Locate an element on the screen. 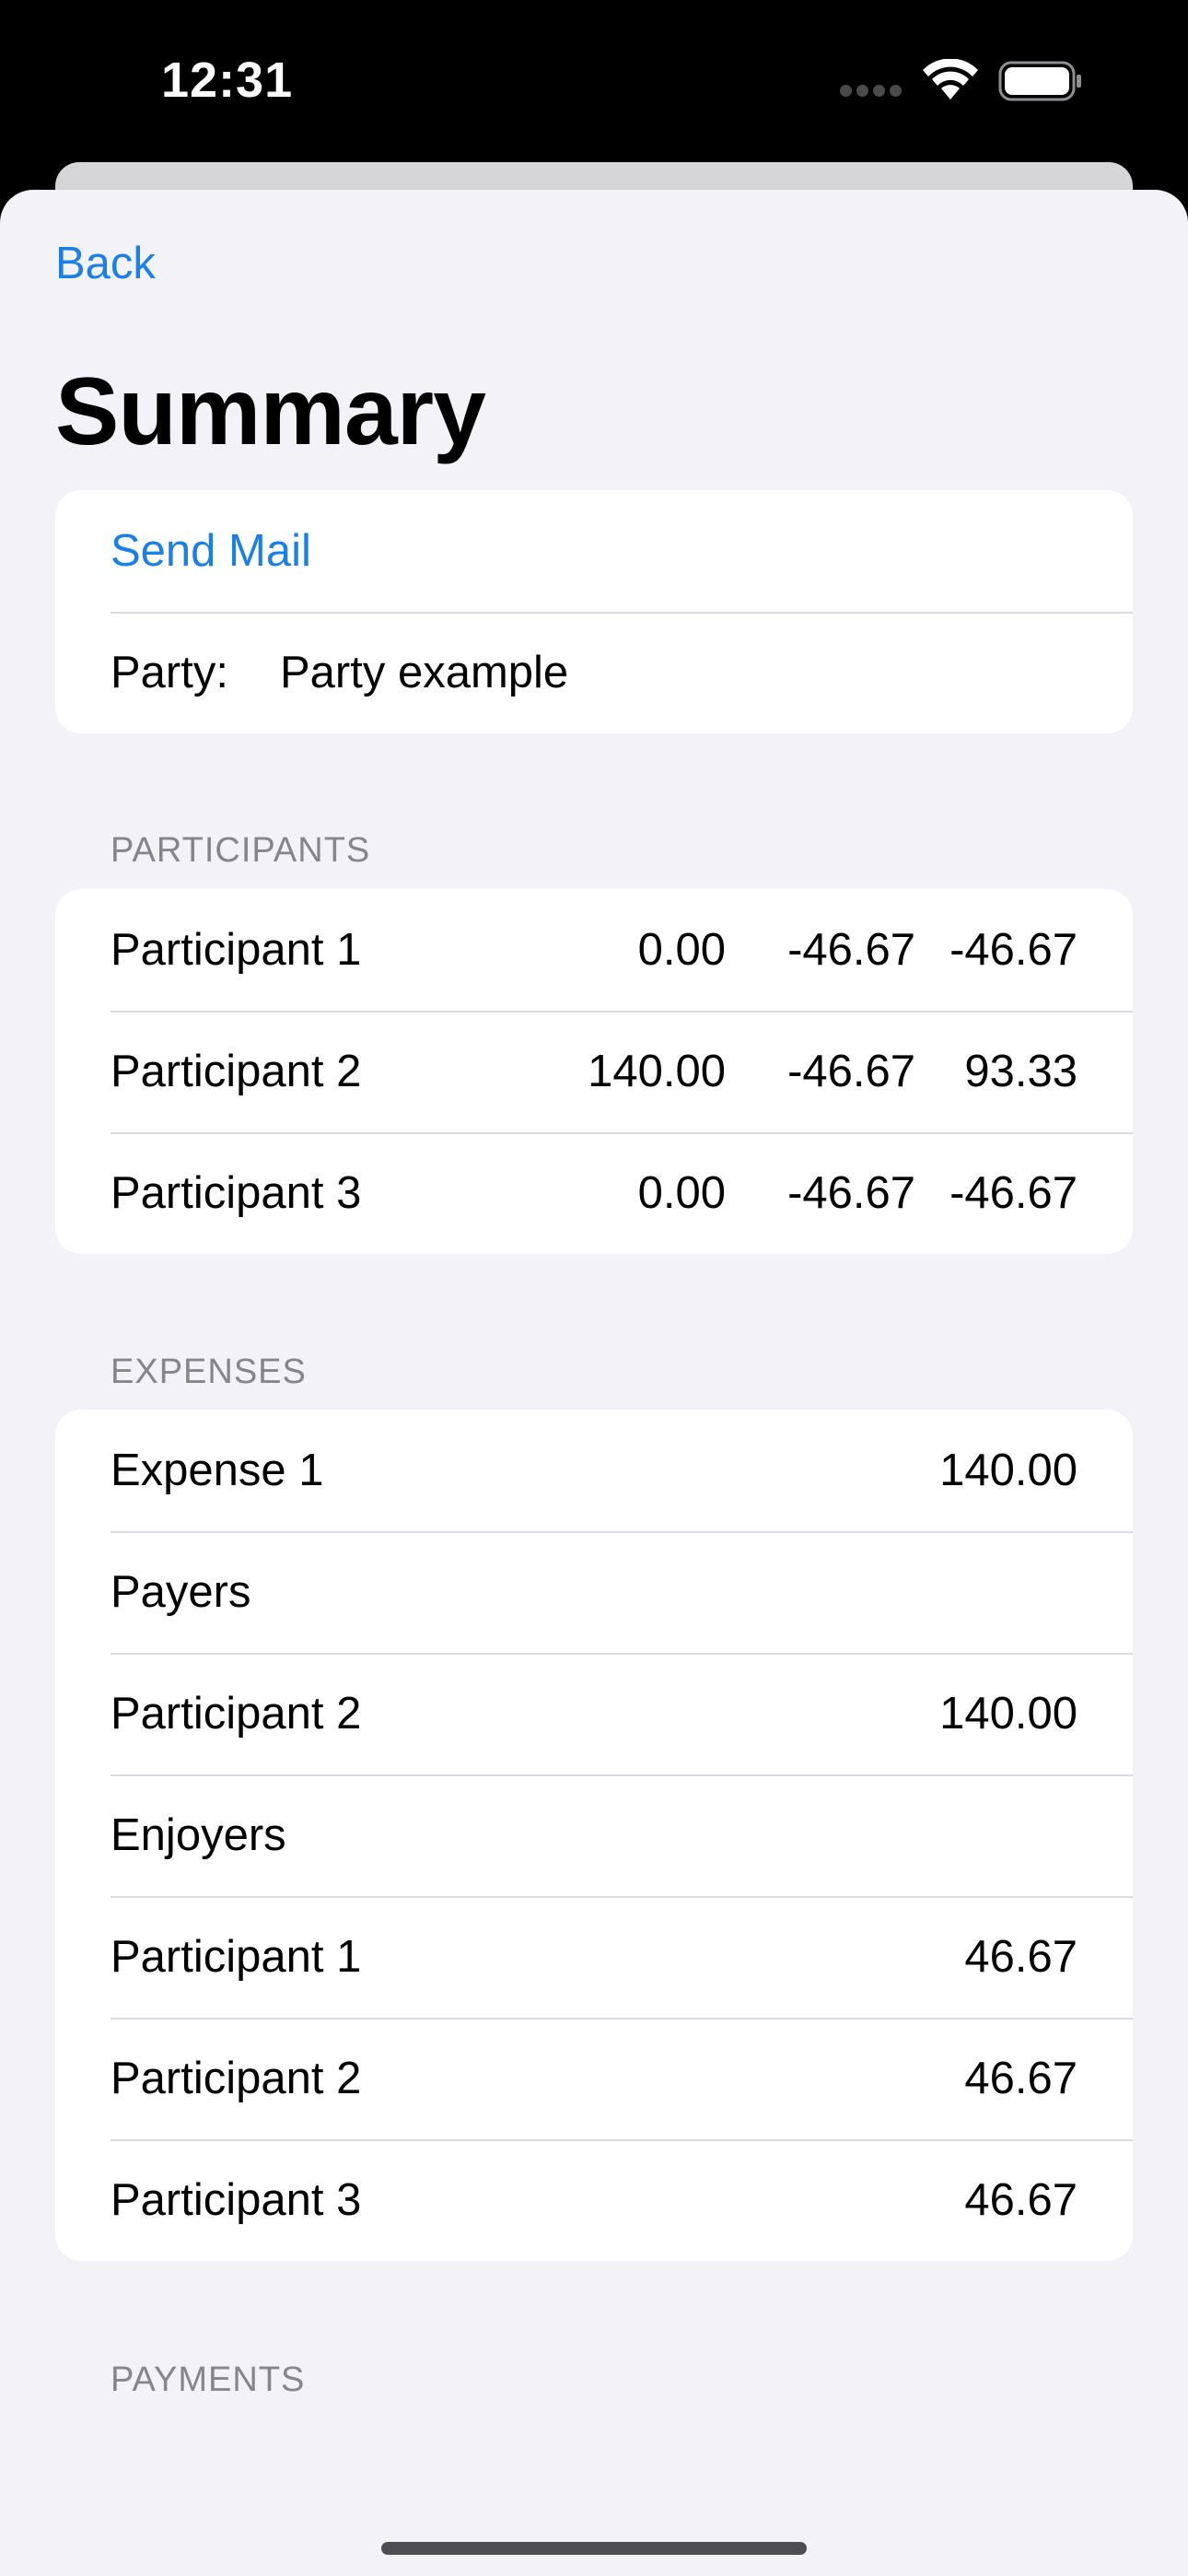 The height and width of the screenshot is (2576, 1188). expense-row: Payers is located at coordinates (594, 1592).